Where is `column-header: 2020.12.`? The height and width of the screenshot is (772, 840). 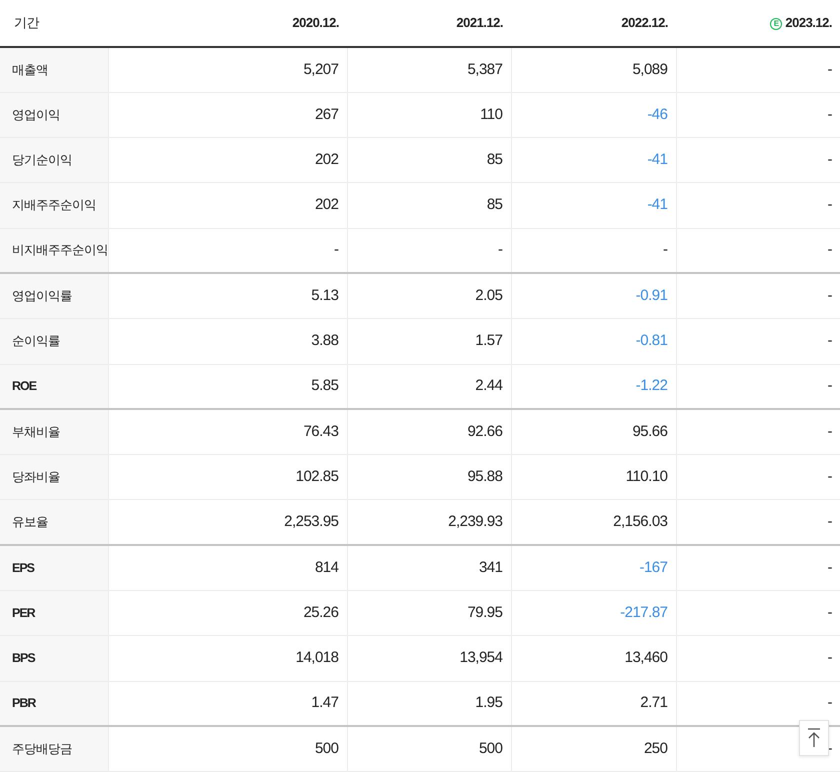
column-header: 2020.12. is located at coordinates (315, 22).